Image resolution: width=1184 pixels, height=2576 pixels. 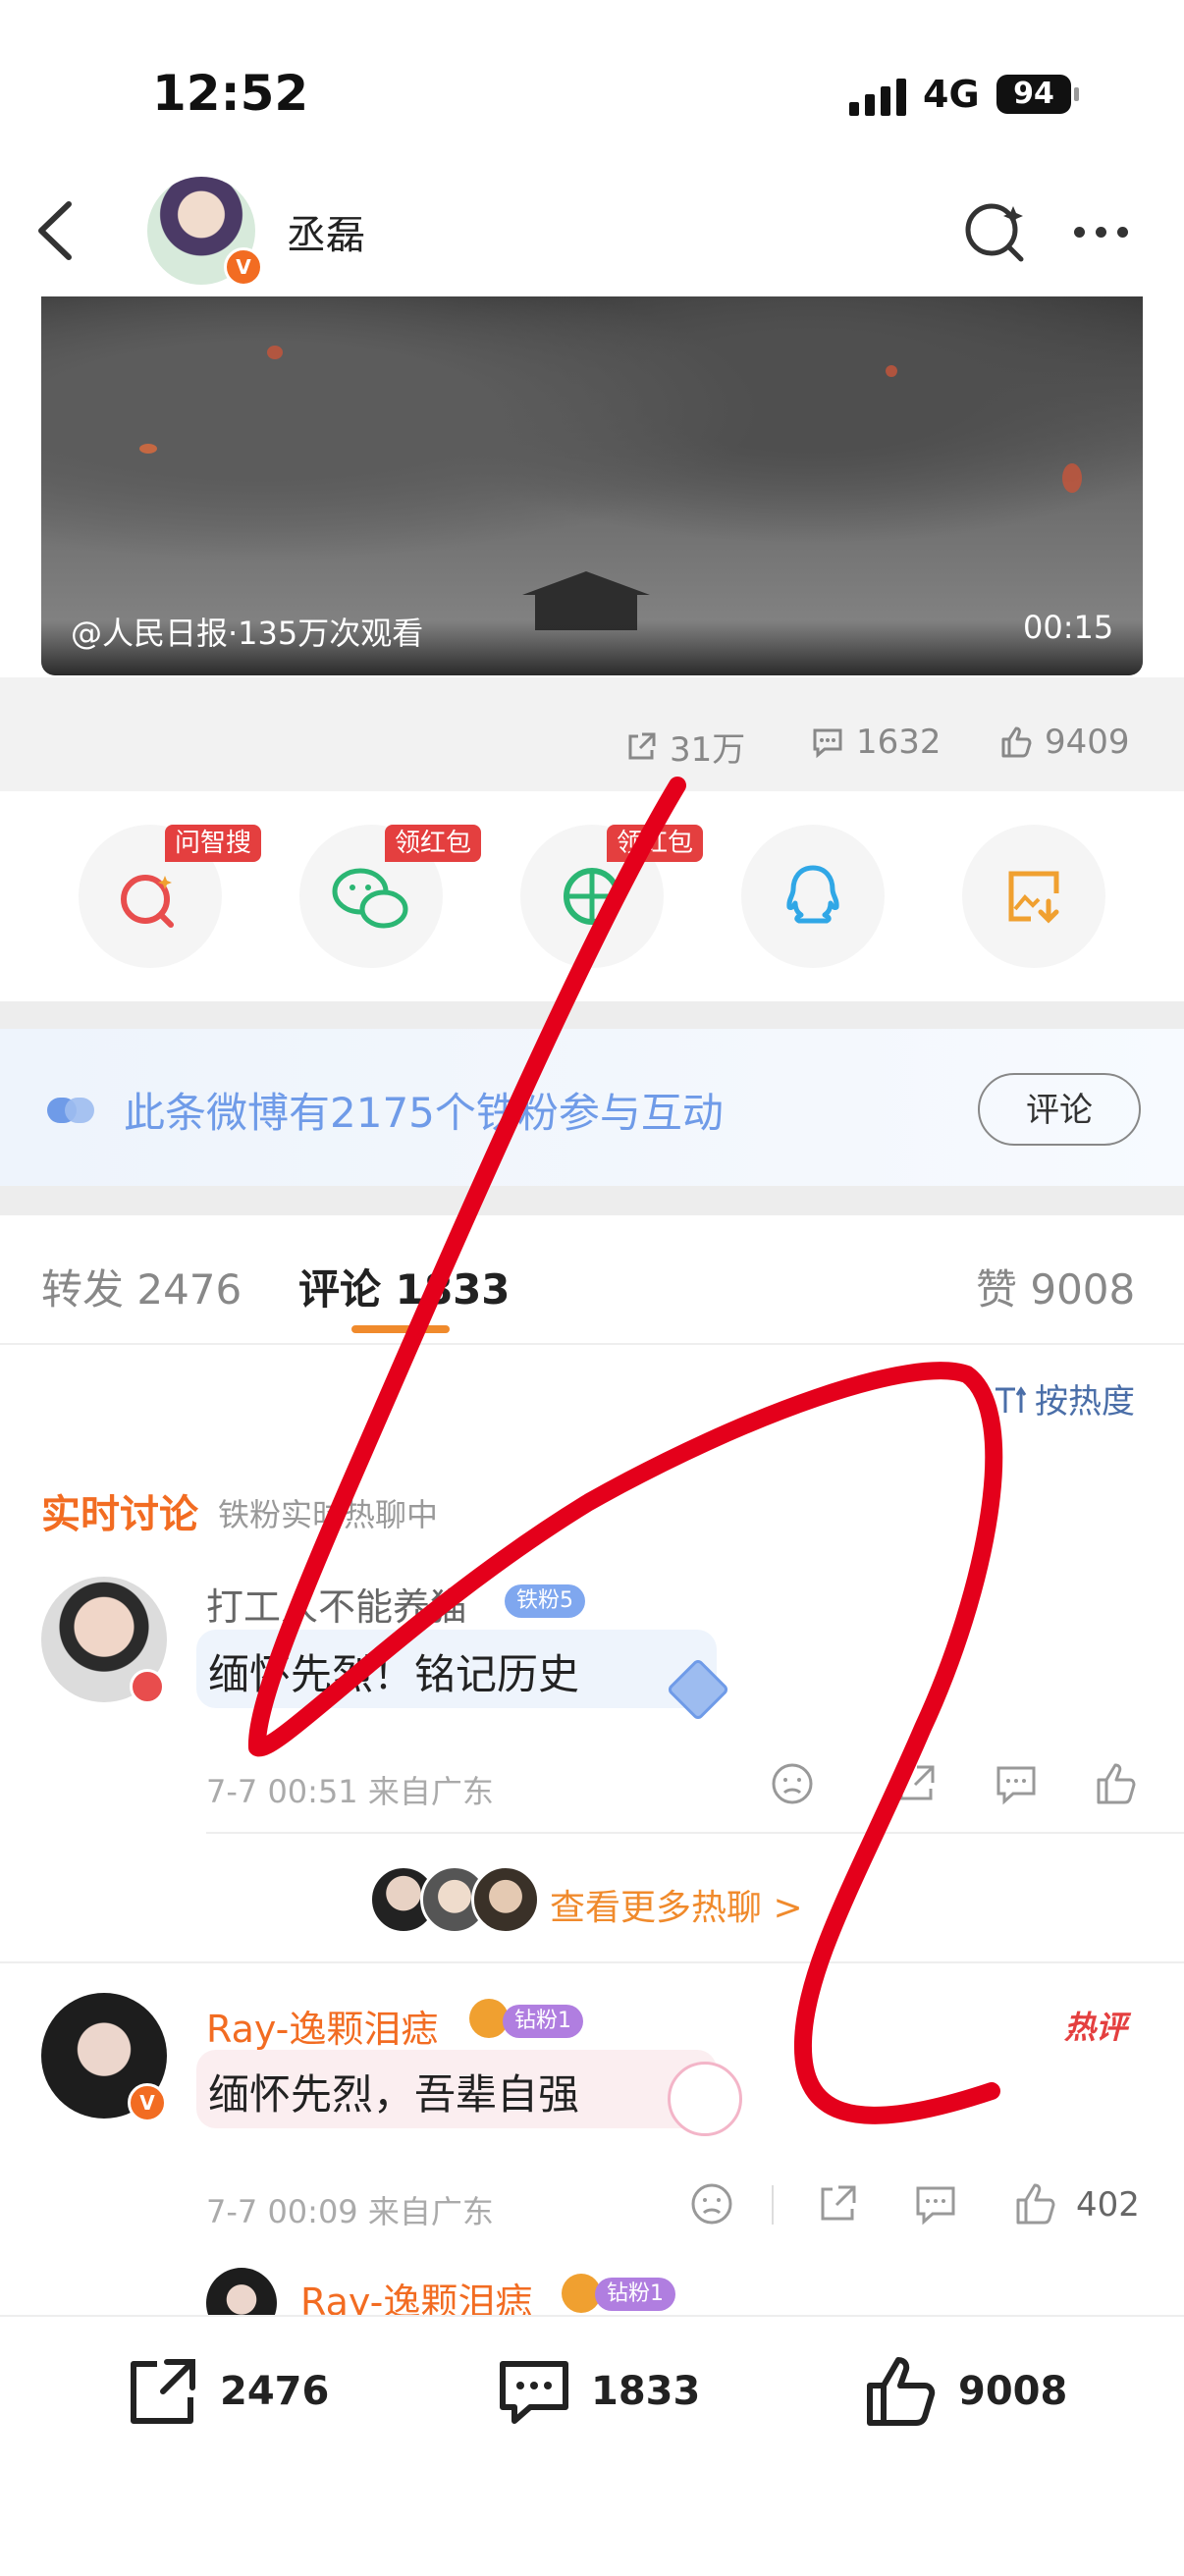 What do you see at coordinates (1076, 94) in the screenshot?
I see `battery-tip` at bounding box center [1076, 94].